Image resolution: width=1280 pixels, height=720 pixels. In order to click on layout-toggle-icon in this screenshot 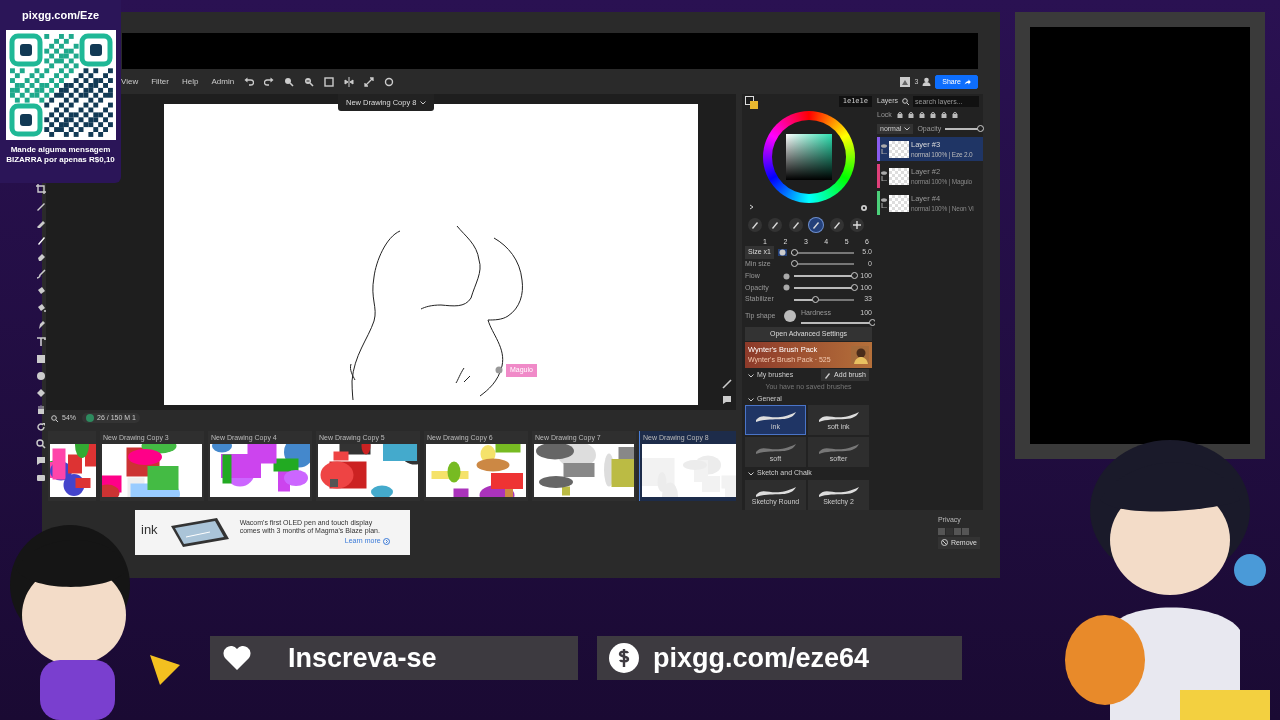, I will do `click(953, 531)`.